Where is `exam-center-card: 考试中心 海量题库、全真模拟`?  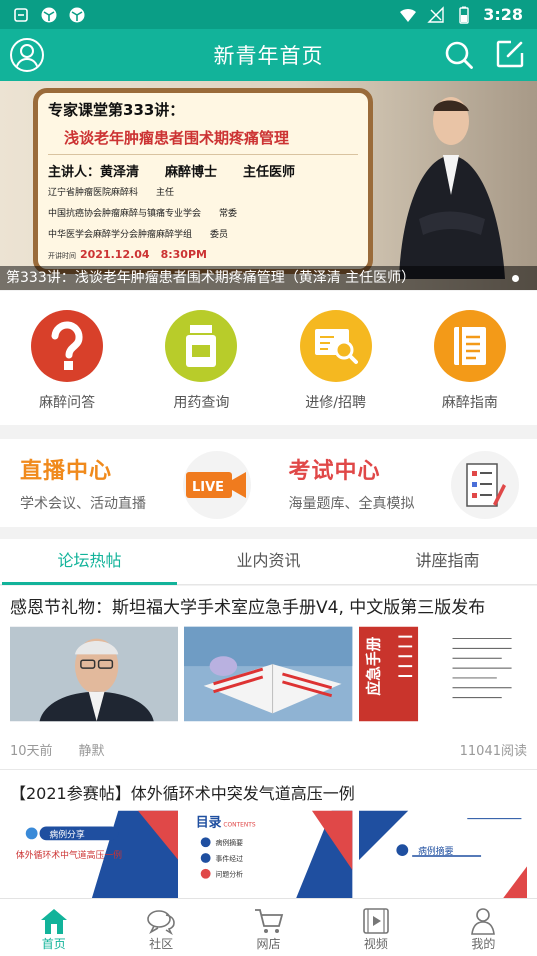 exam-center-card: 考试中心 海量题库、全真模拟 is located at coordinates (403, 483).